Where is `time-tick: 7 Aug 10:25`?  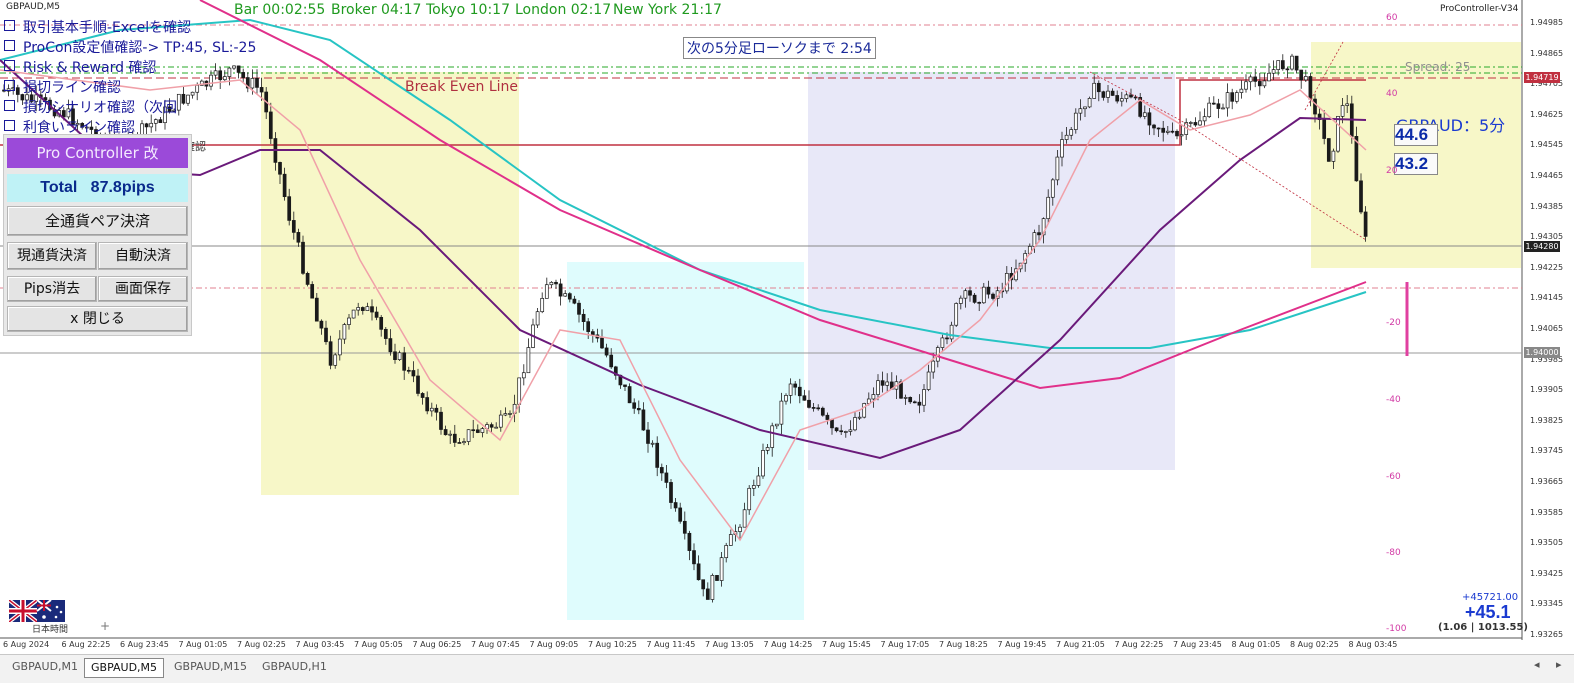 time-tick: 7 Aug 10:25 is located at coordinates (612, 644).